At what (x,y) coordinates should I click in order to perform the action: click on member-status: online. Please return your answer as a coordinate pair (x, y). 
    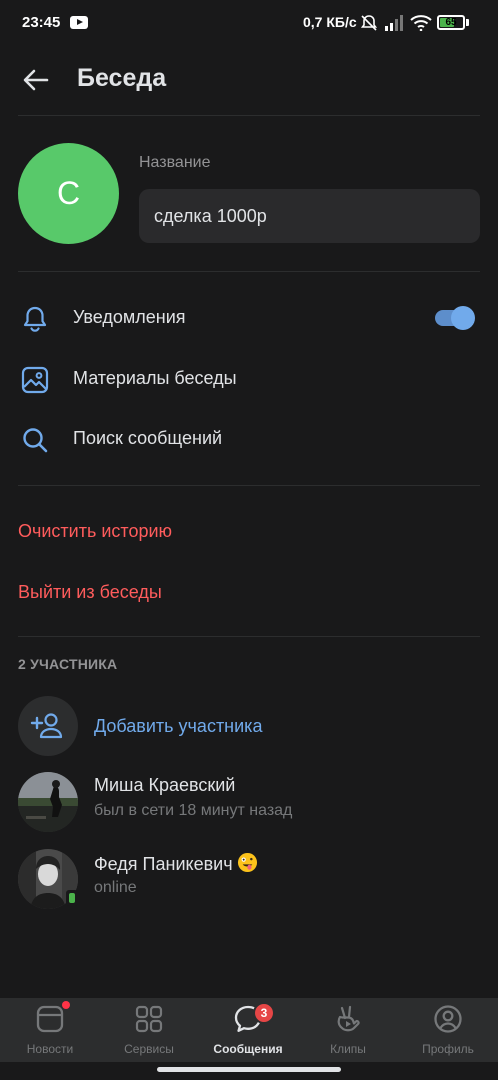
    Looking at the image, I should click on (115, 887).